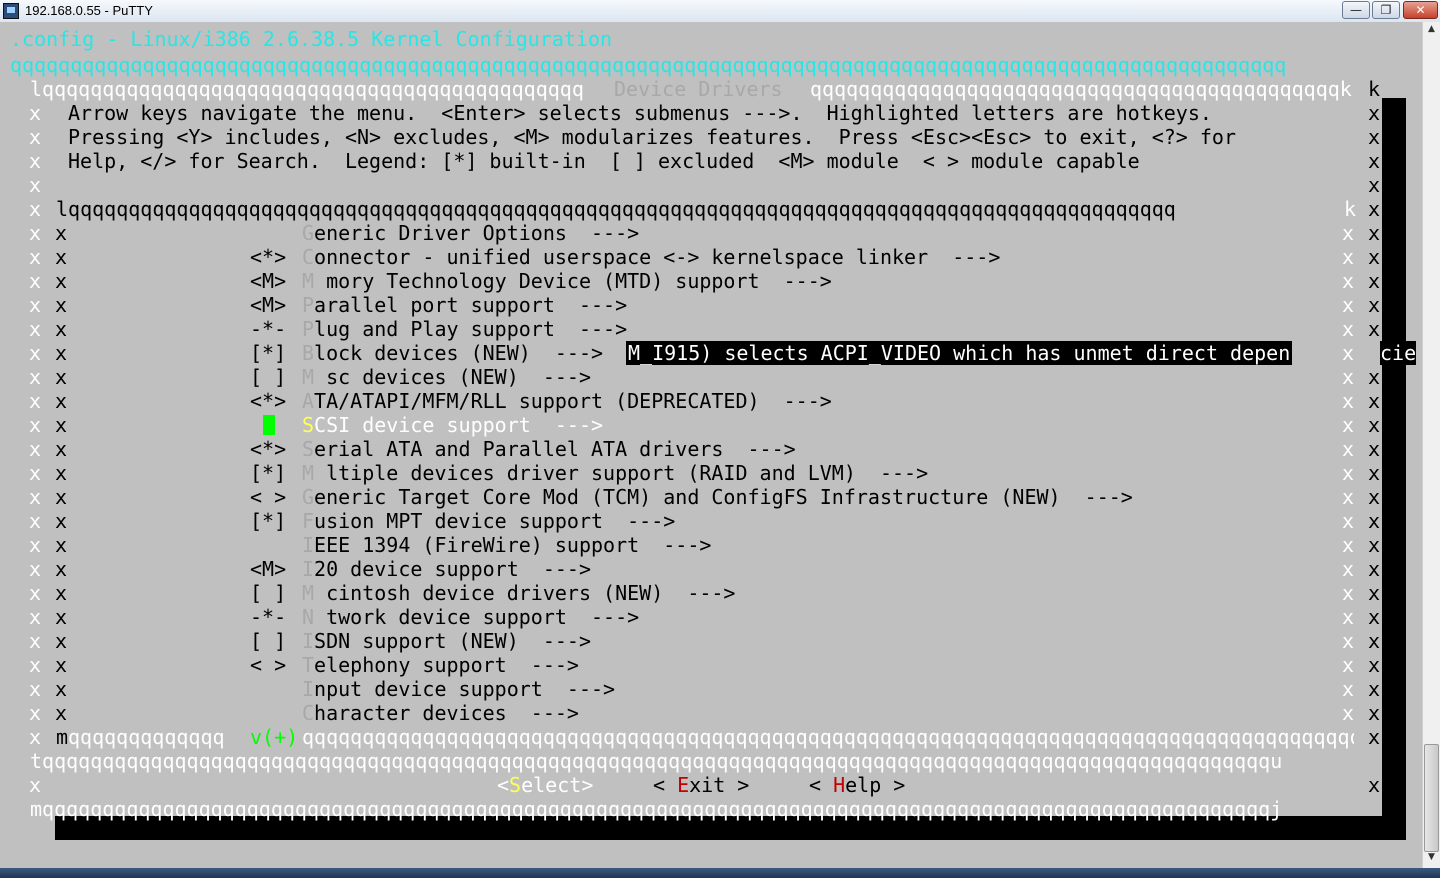 The image size is (1440, 878). Describe the element at coordinates (465, 329) in the screenshot. I see `menu-item-label: lug and Play support --->` at that location.